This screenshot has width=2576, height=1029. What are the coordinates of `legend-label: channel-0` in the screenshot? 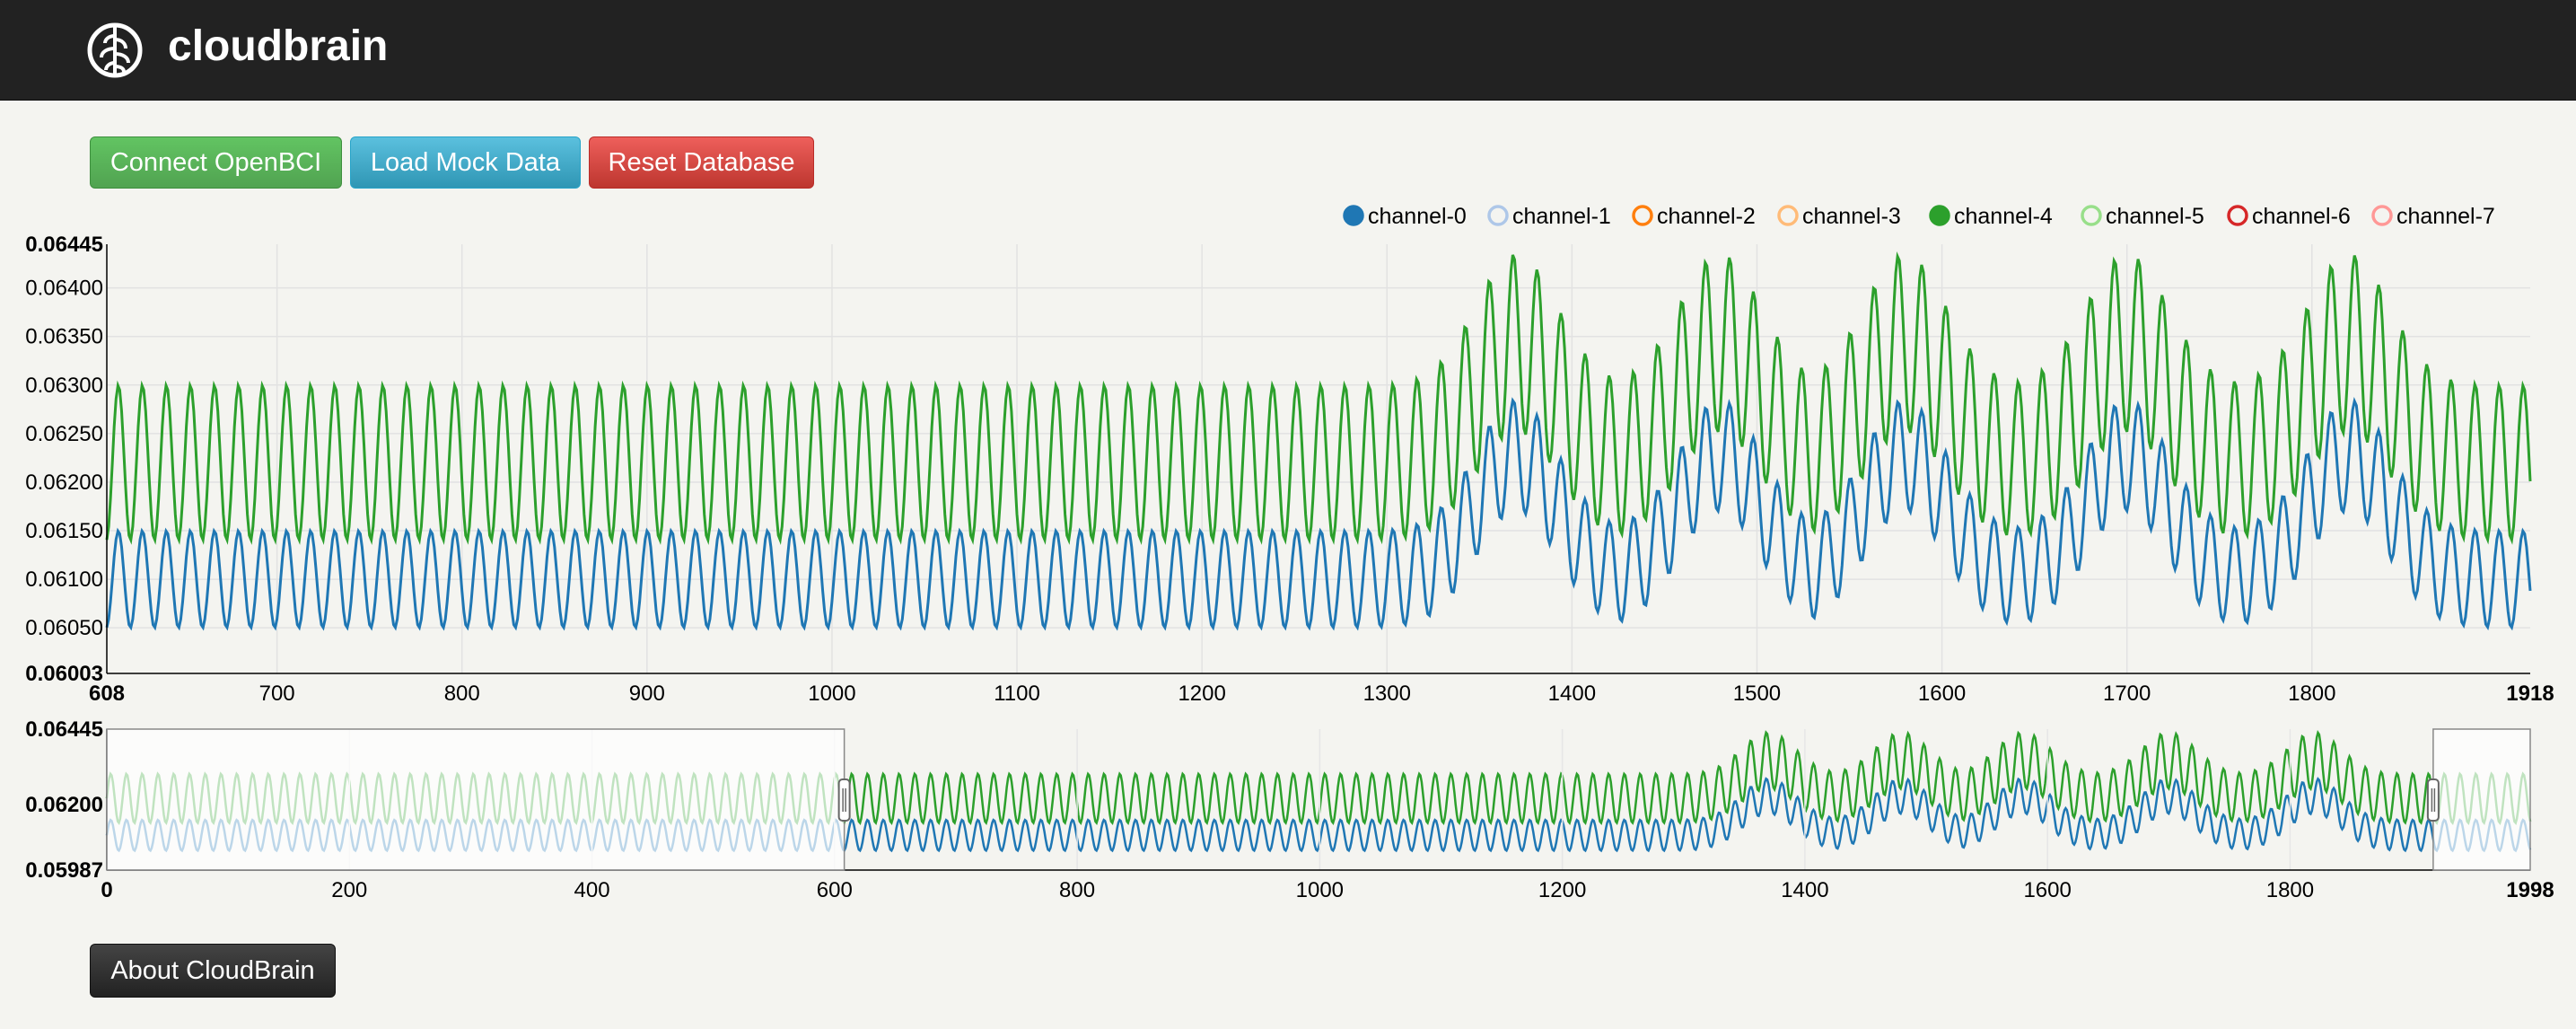 It's located at (1417, 216).